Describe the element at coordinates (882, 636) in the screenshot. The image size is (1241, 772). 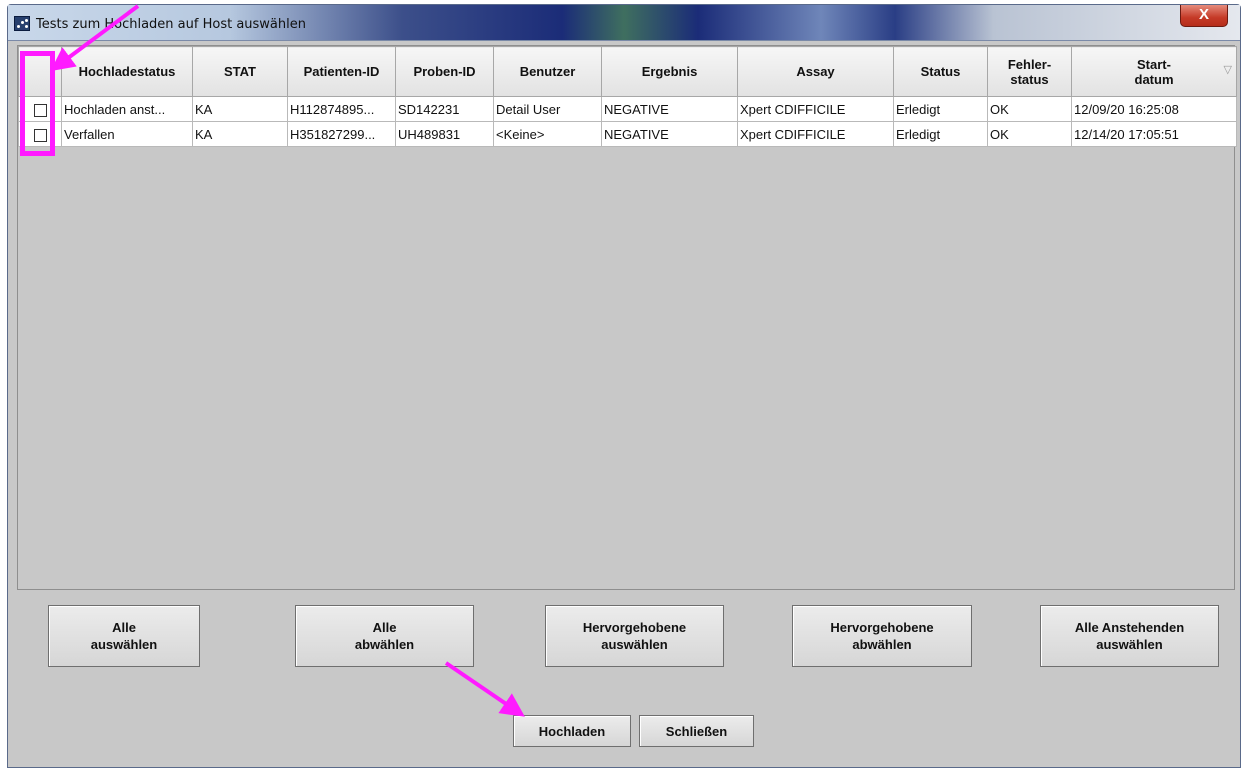
I see `deselect-highlighted-button: Hervorgehobene abwählen` at that location.